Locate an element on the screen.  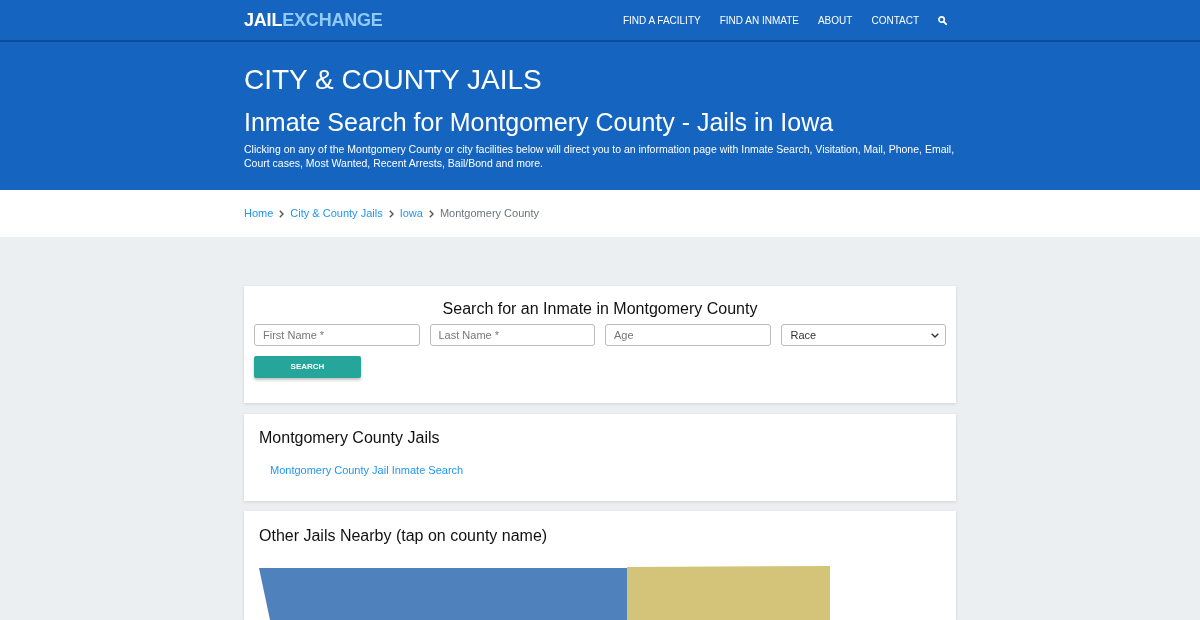
breadcrumb-current: Montgomery County is located at coordinates (489, 214).